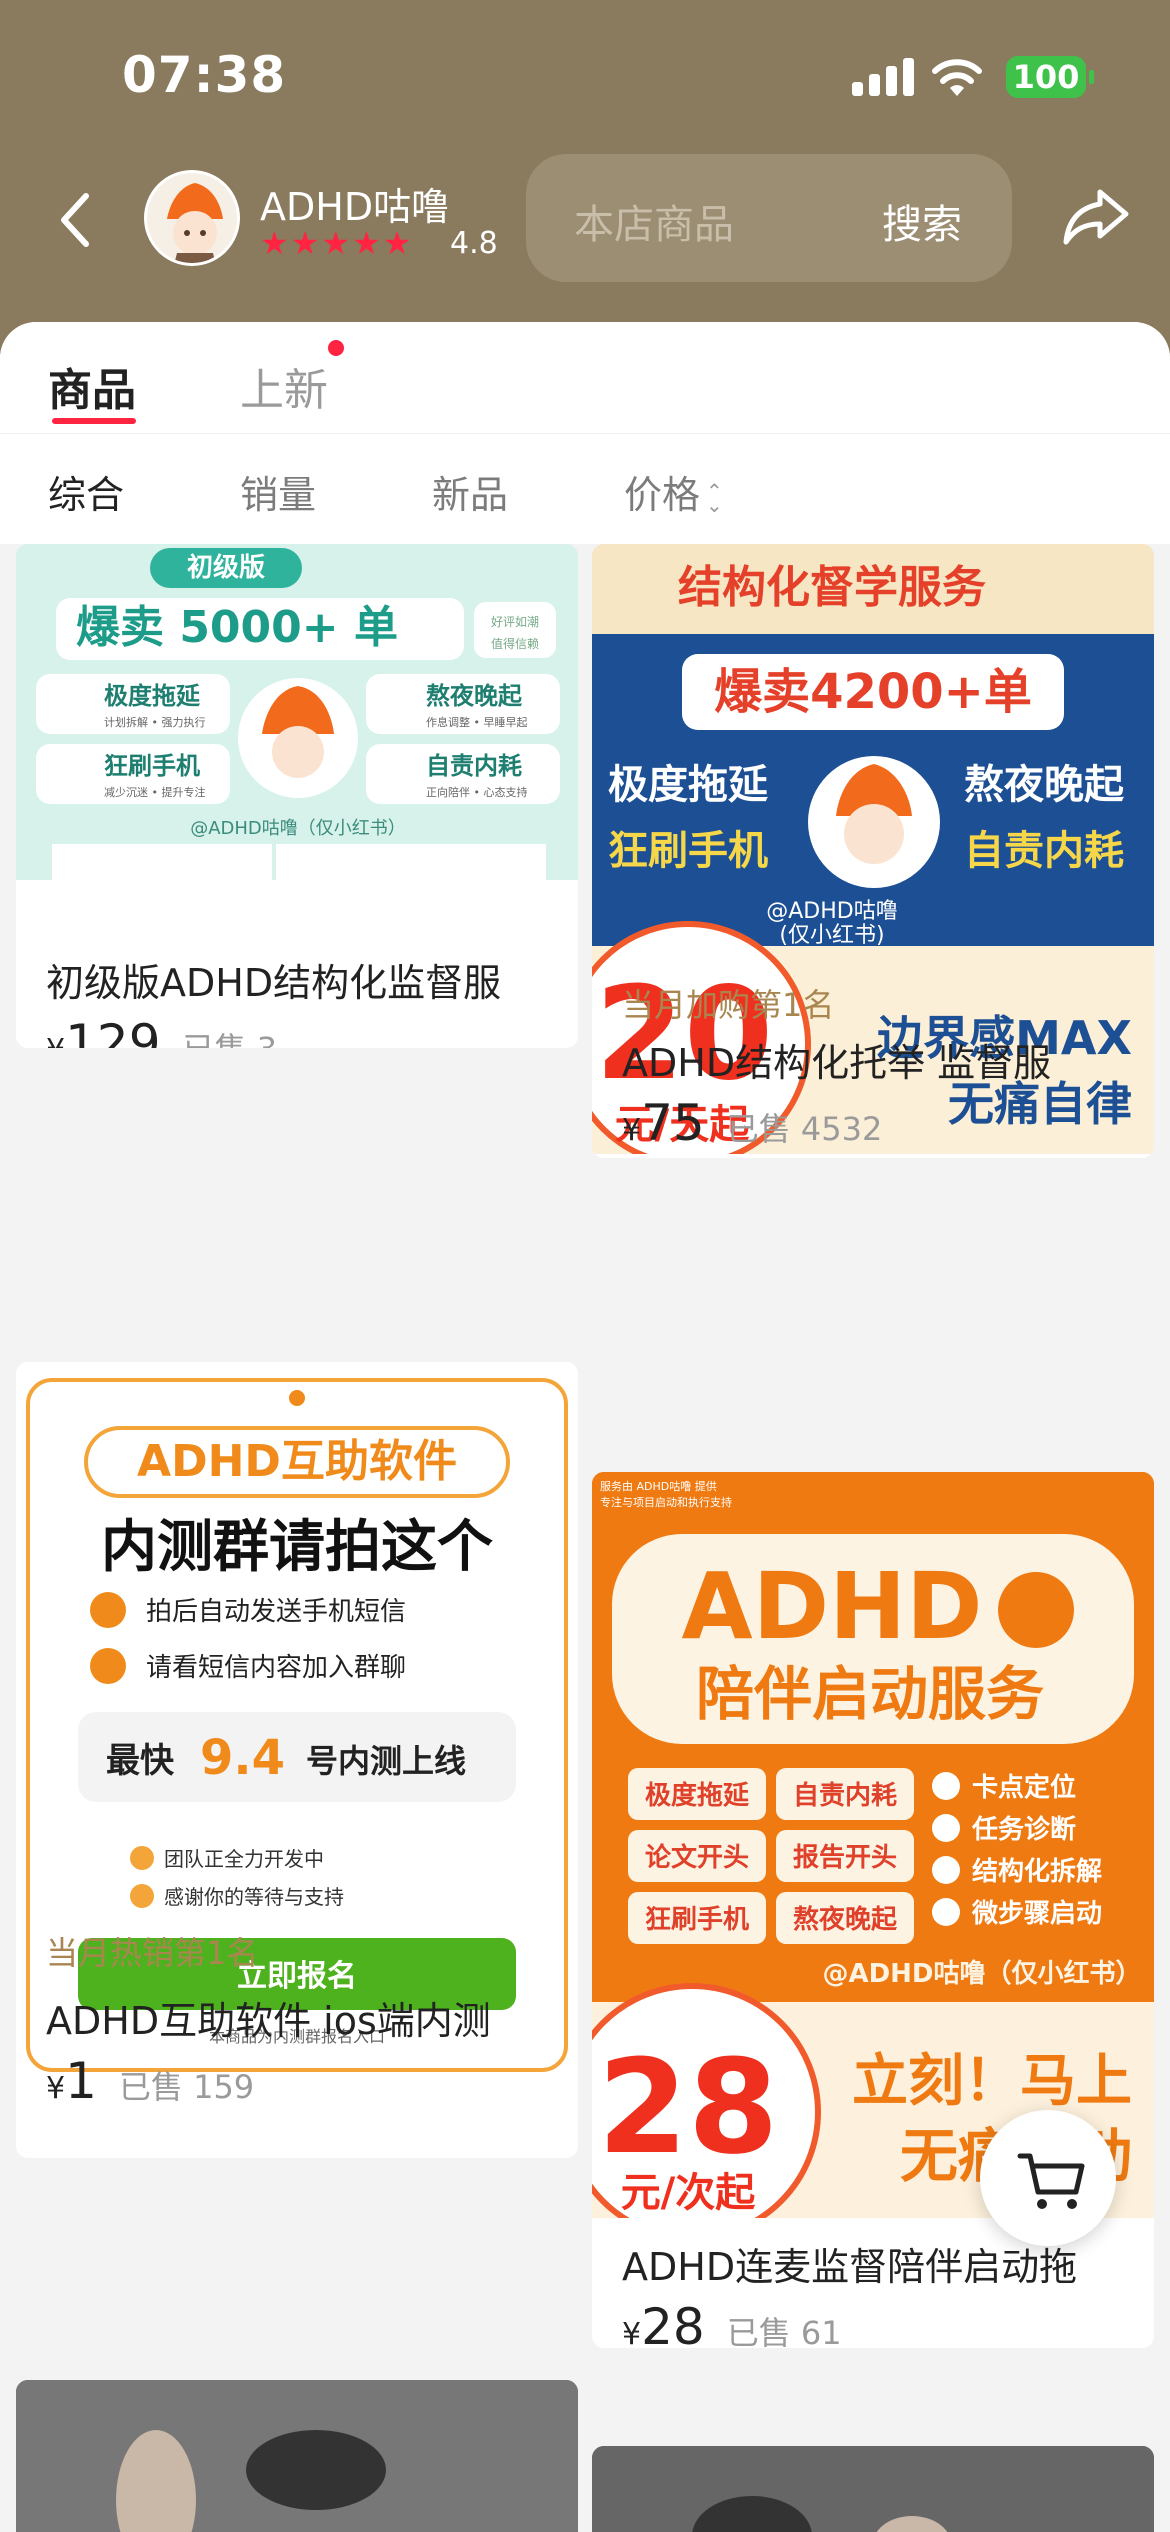  Describe the element at coordinates (278, 491) in the screenshot. I see `sort-sales: 销量` at that location.